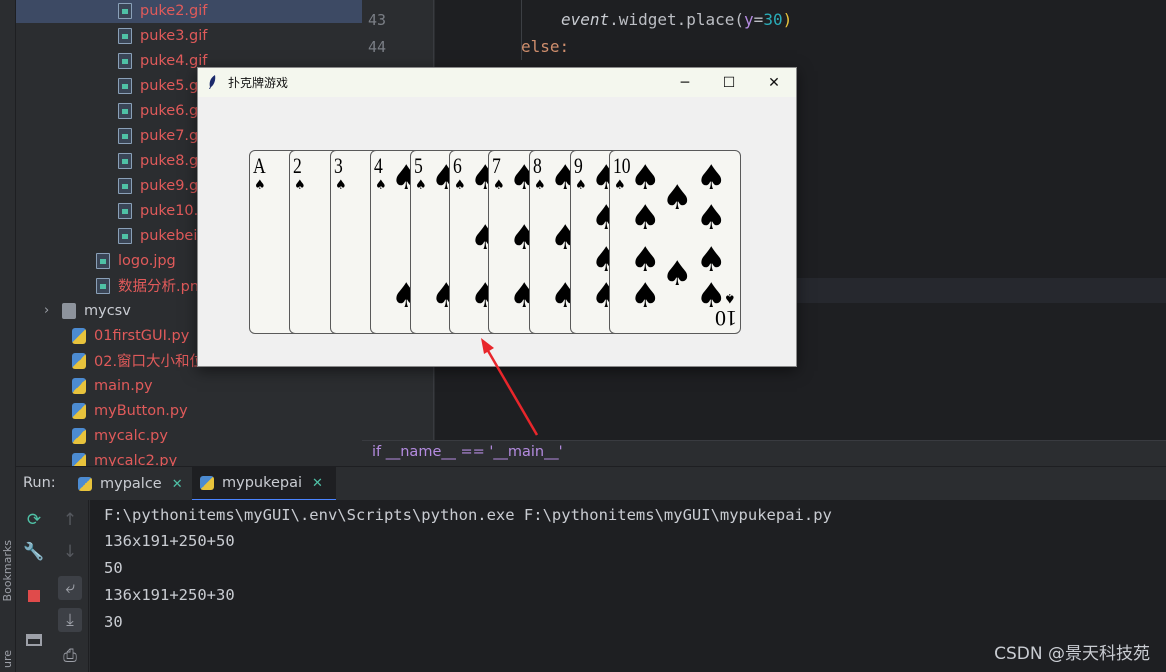 Image resolution: width=1166 pixels, height=672 pixels. What do you see at coordinates (171, 135) in the screenshot?
I see `tree-item-label: puke7.gi` at bounding box center [171, 135].